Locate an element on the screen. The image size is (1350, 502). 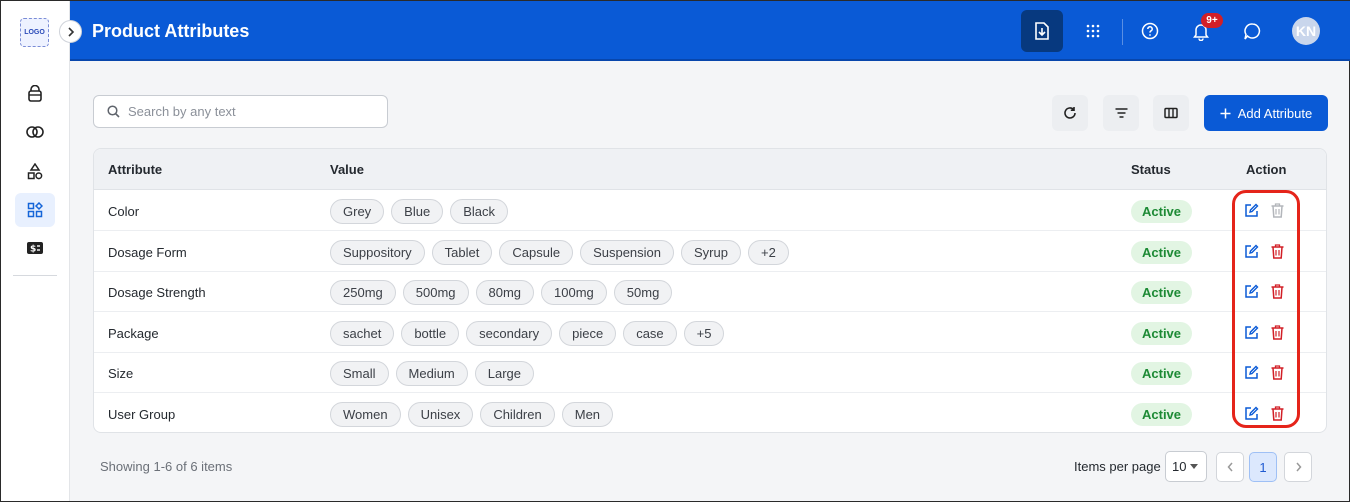
grid-icon is located at coordinates (35, 210).